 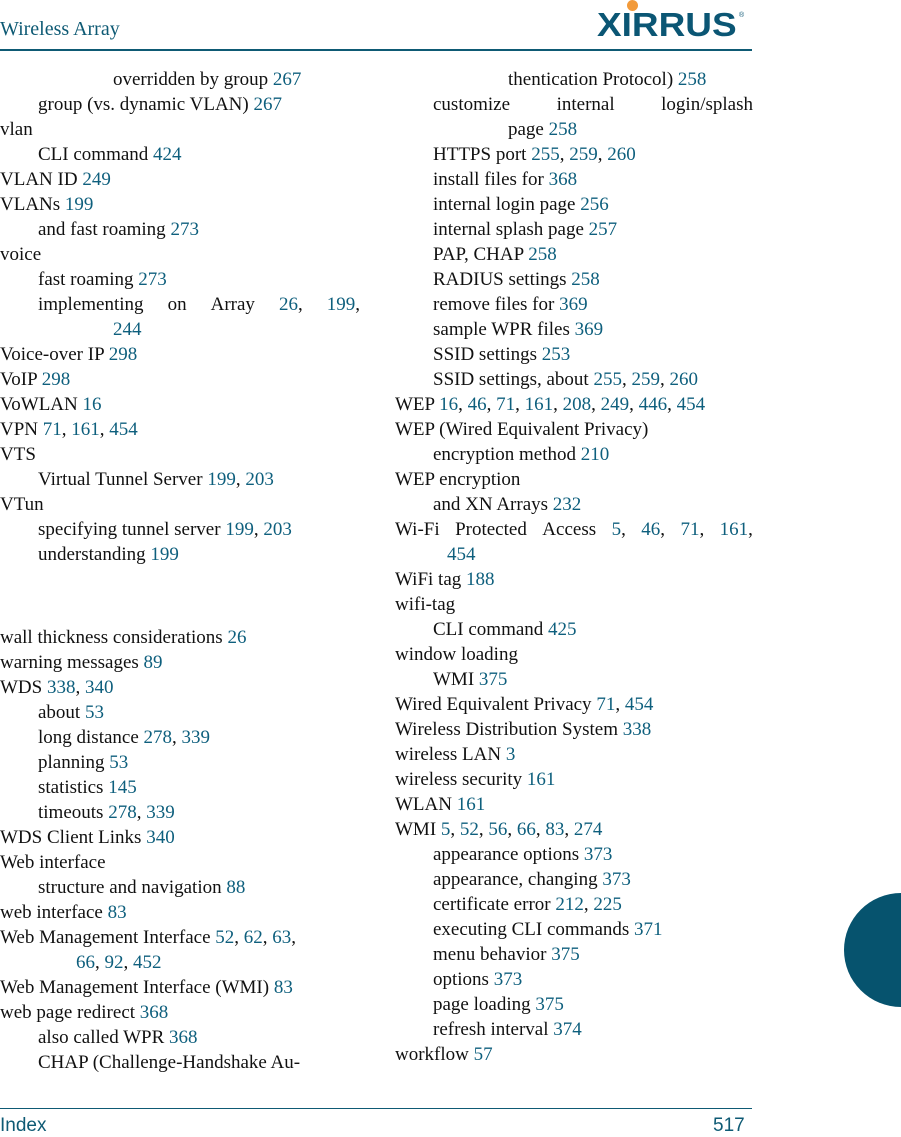 What do you see at coordinates (153, 662) in the screenshot?
I see `page-reference-link: 89` at bounding box center [153, 662].